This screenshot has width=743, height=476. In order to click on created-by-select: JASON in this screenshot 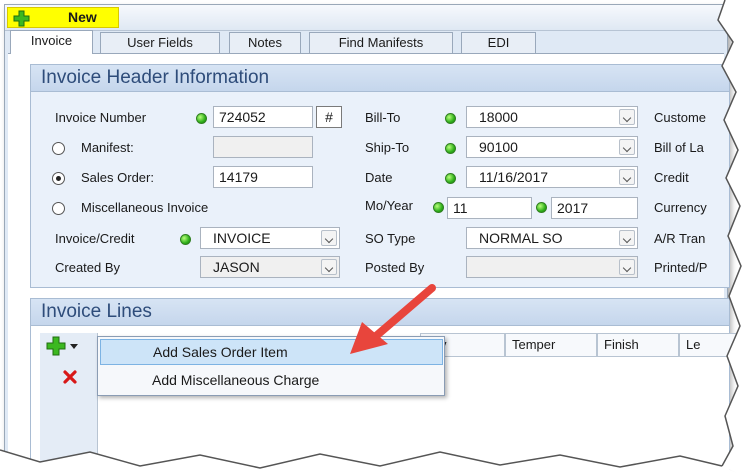, I will do `click(270, 267)`.